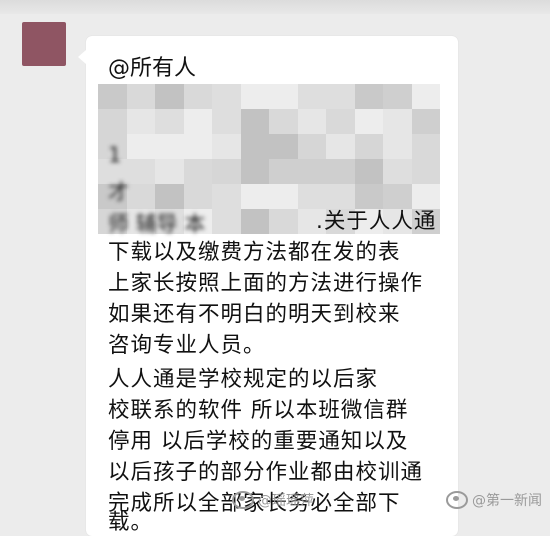 The image size is (550, 536). I want to click on message-line: 停用 以后学校的重要通知以及, so click(258, 441).